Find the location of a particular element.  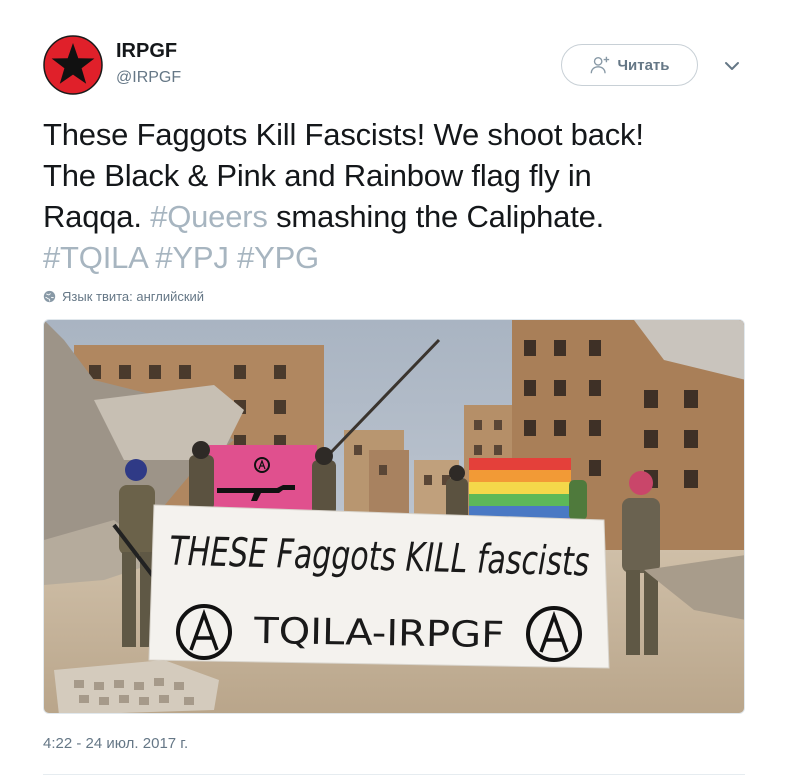

author-handle: @IRPGF is located at coordinates (148, 78).